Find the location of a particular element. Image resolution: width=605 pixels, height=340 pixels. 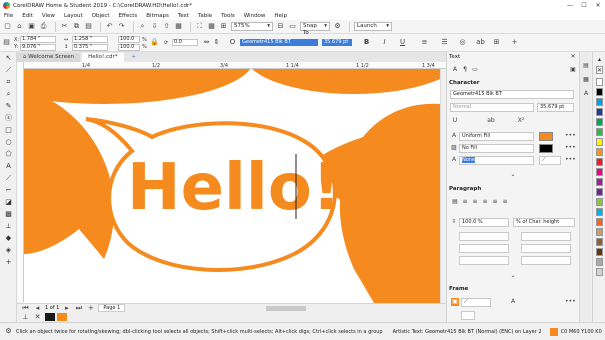

zoom-combo: 575% ▾ is located at coordinates (252, 26).